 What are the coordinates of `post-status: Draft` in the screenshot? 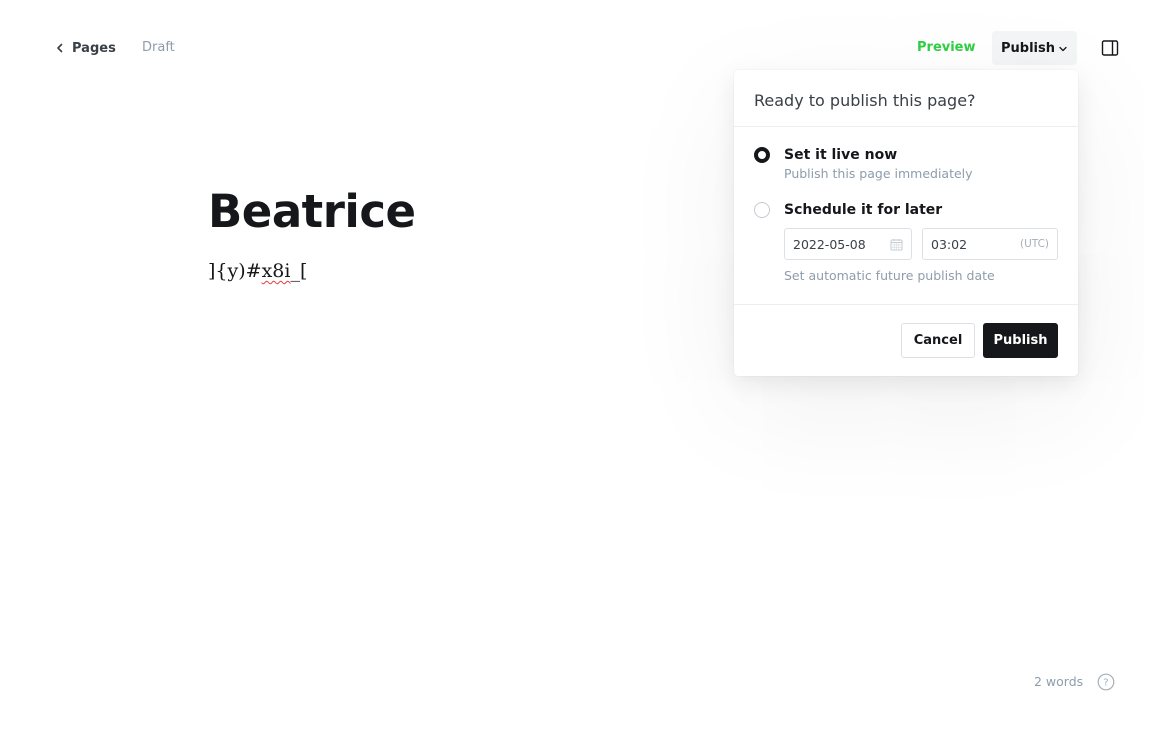 It's located at (158, 47).